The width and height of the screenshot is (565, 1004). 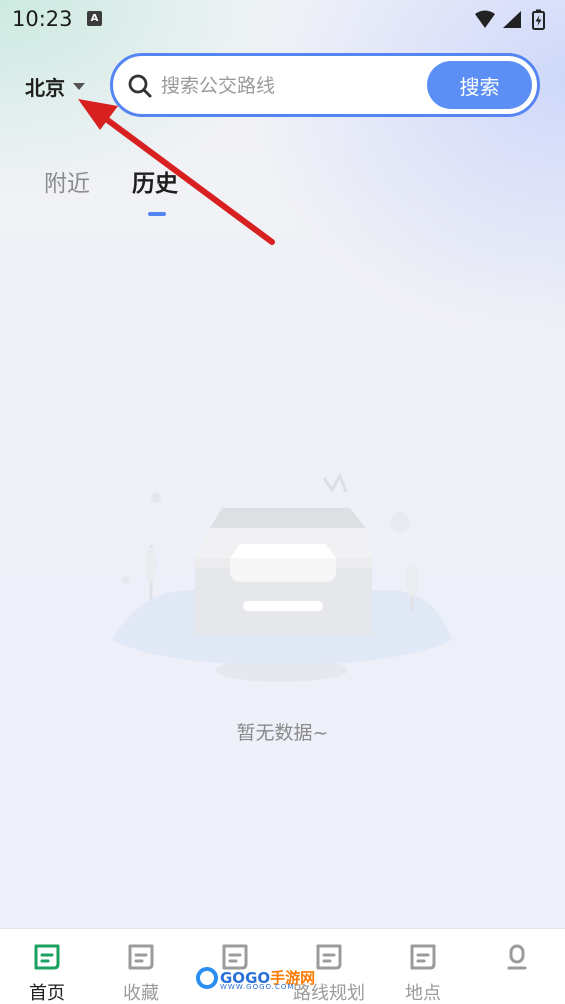 I want to click on tab-nearby: 附近, so click(x=67, y=181).